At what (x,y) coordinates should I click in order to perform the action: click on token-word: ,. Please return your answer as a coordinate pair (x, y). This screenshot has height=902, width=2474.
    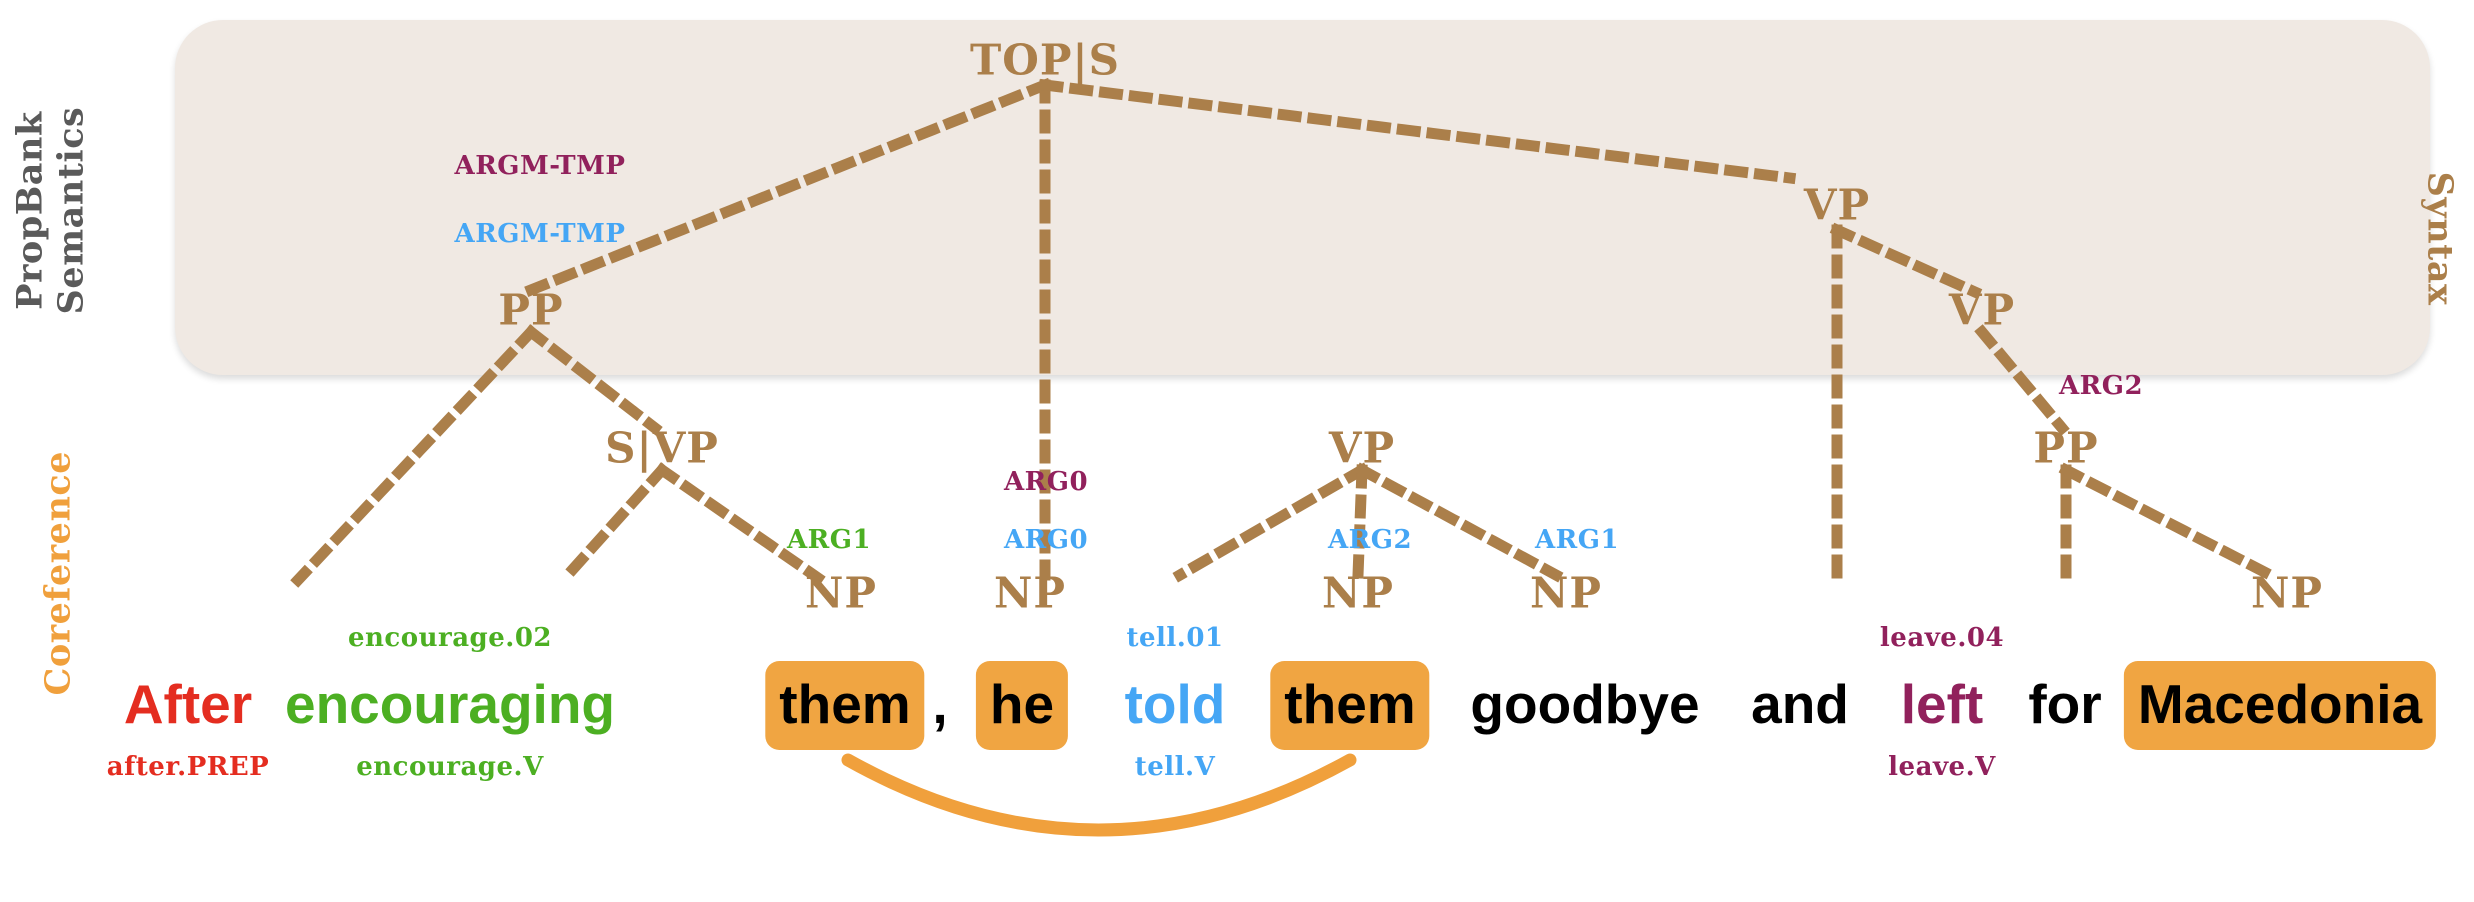
    Looking at the image, I should click on (940, 704).